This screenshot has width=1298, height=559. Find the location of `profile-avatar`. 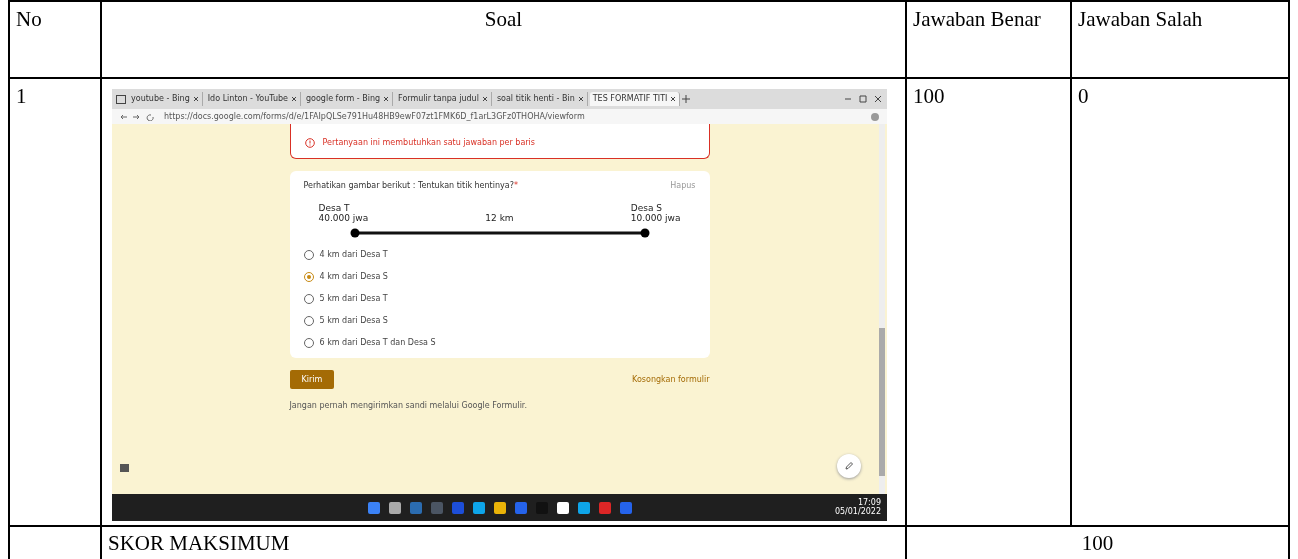

profile-avatar is located at coordinates (875, 116).